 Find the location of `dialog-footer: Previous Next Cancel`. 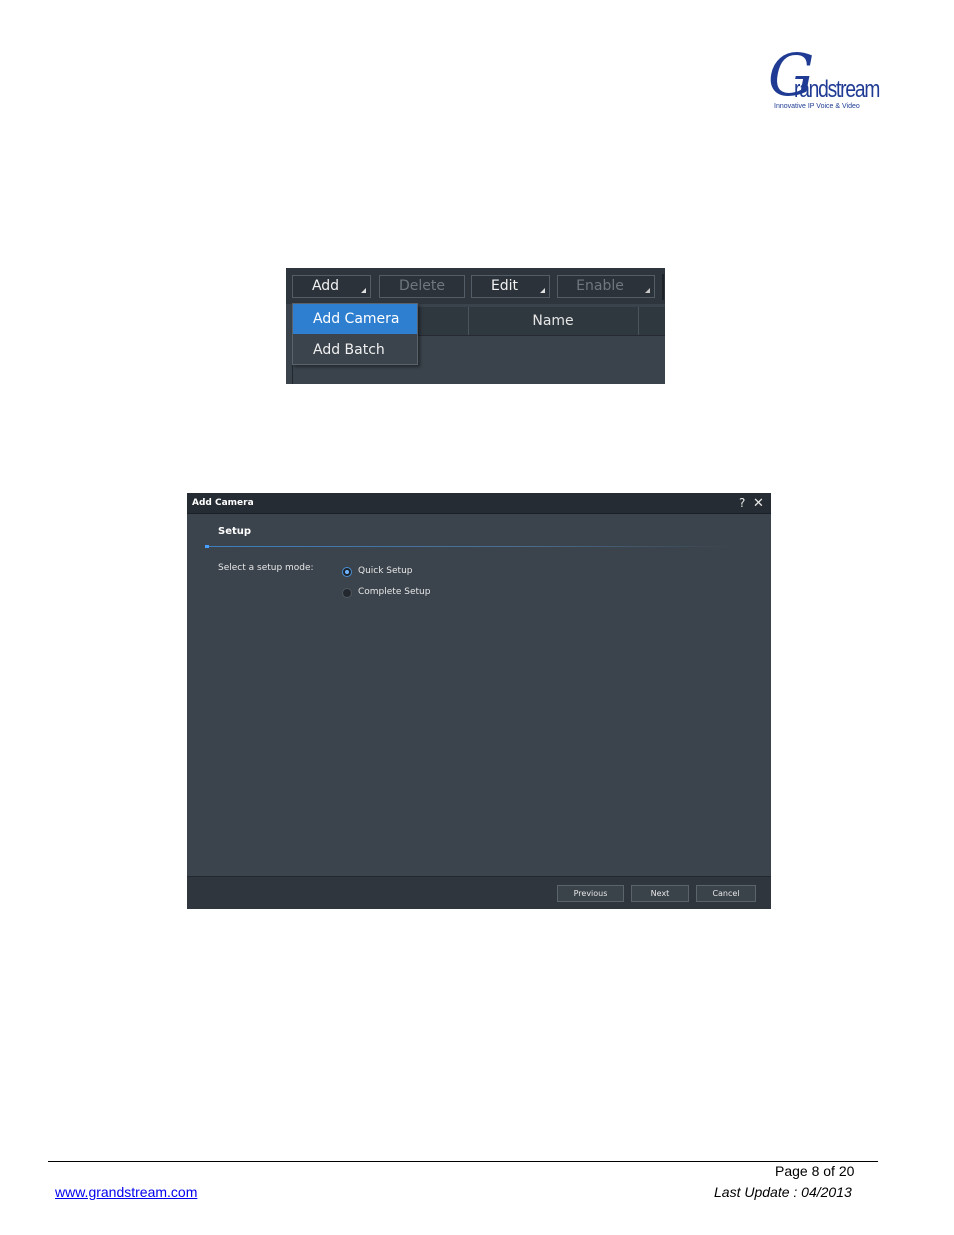

dialog-footer: Previous Next Cancel is located at coordinates (479, 892).